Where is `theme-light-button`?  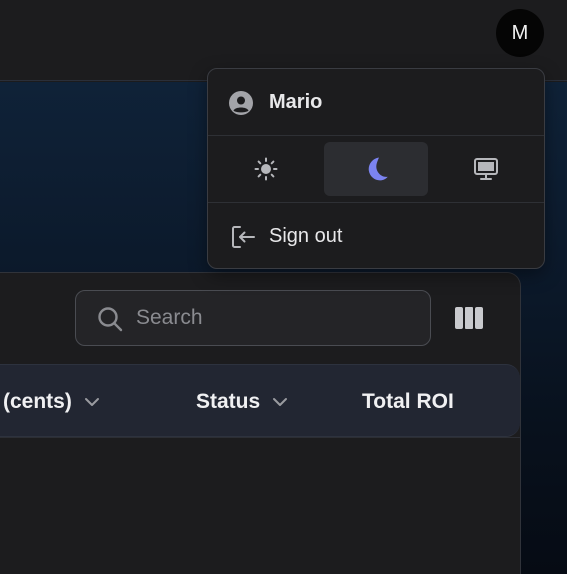 theme-light-button is located at coordinates (266, 169).